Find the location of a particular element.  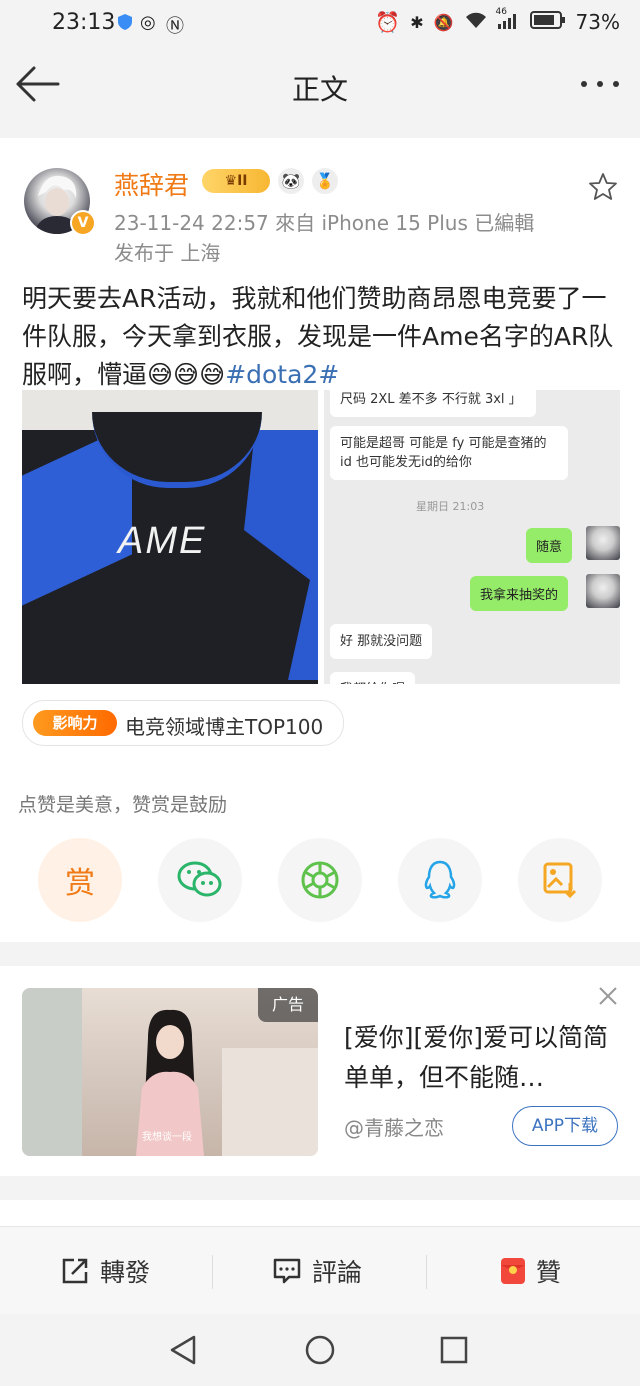

influence-logo: 影响力 is located at coordinates (75, 723).